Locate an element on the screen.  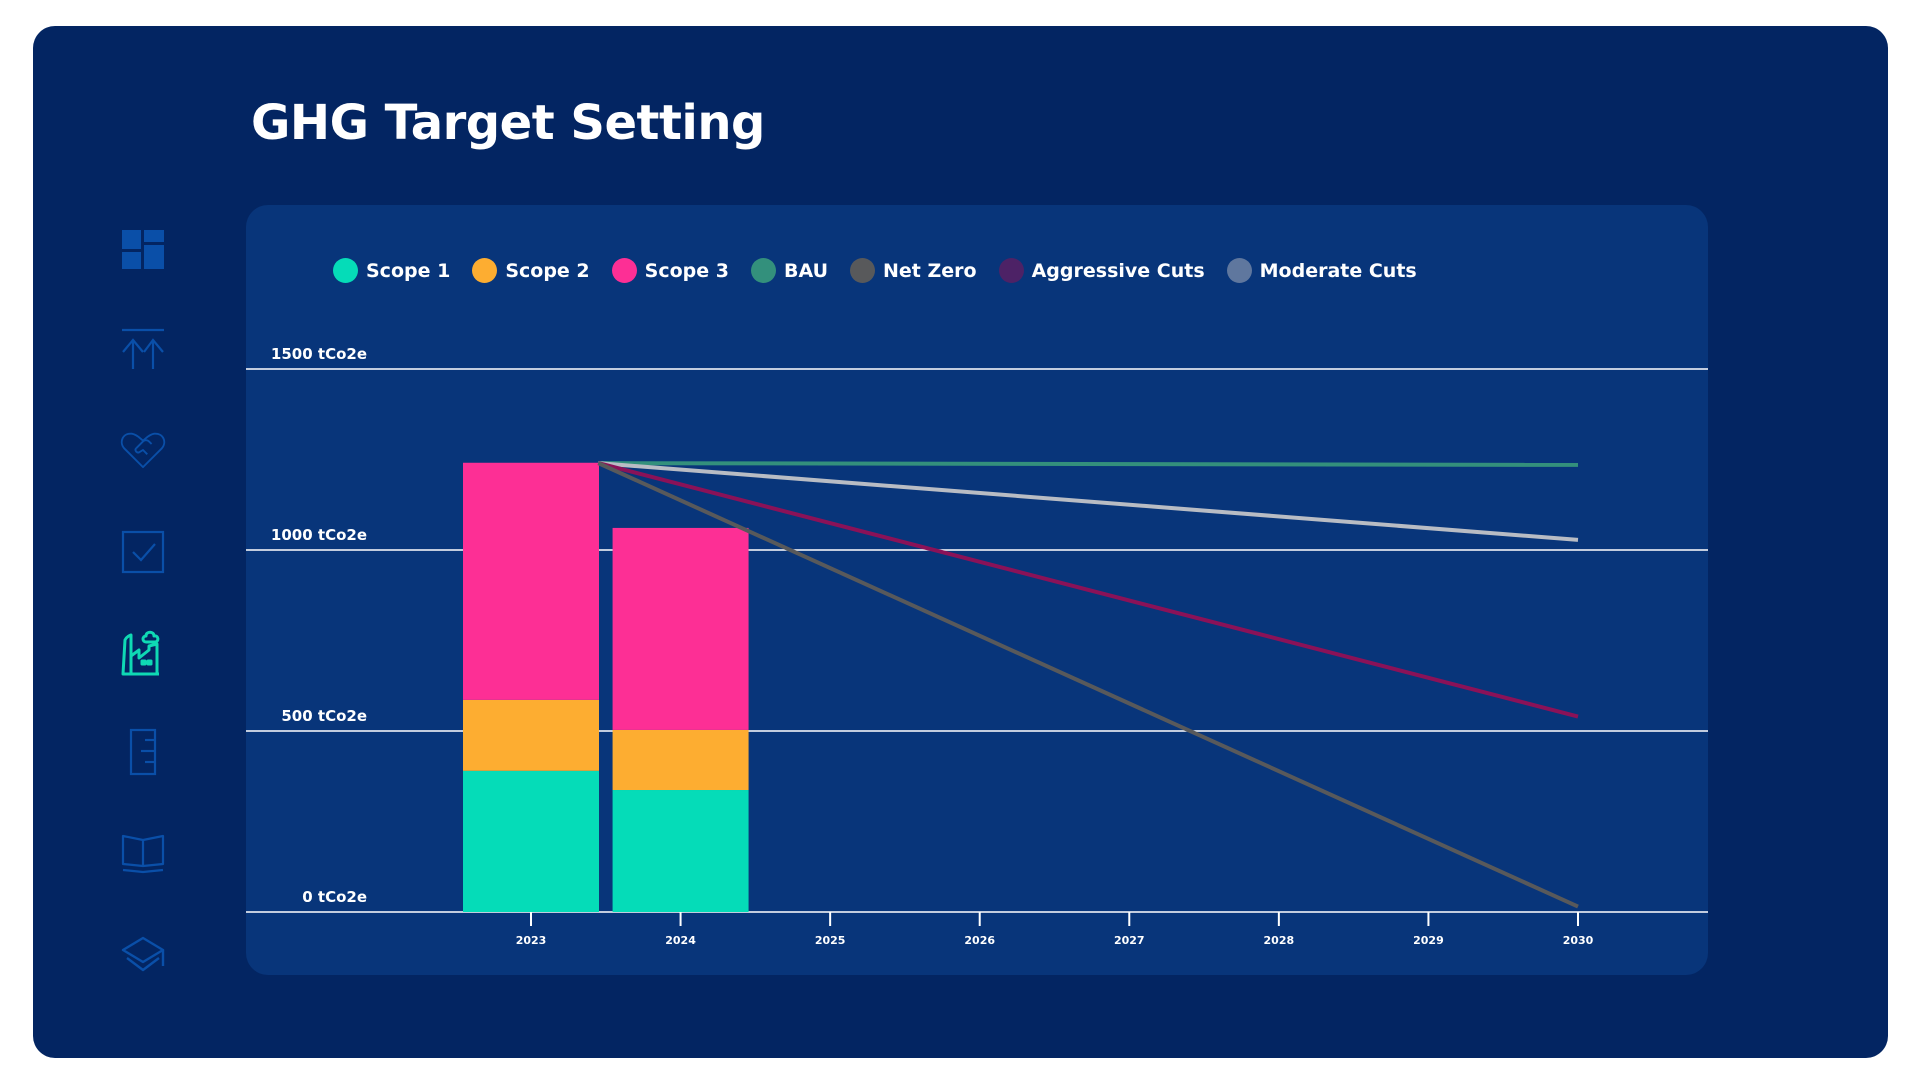
legend-item-aggressive-cuts: Aggressive Cuts is located at coordinates (1101, 270).